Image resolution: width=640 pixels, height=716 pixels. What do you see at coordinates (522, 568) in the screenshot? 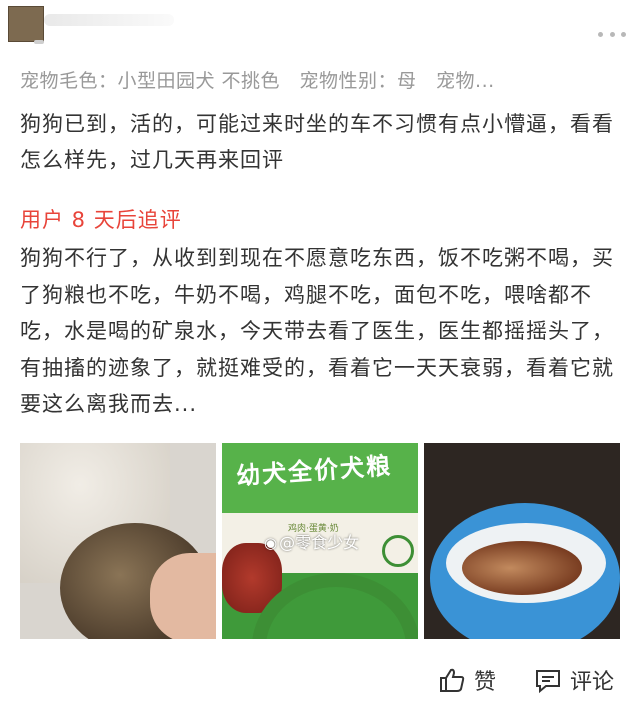
I see `puppy-in-bowl-image` at bounding box center [522, 568].